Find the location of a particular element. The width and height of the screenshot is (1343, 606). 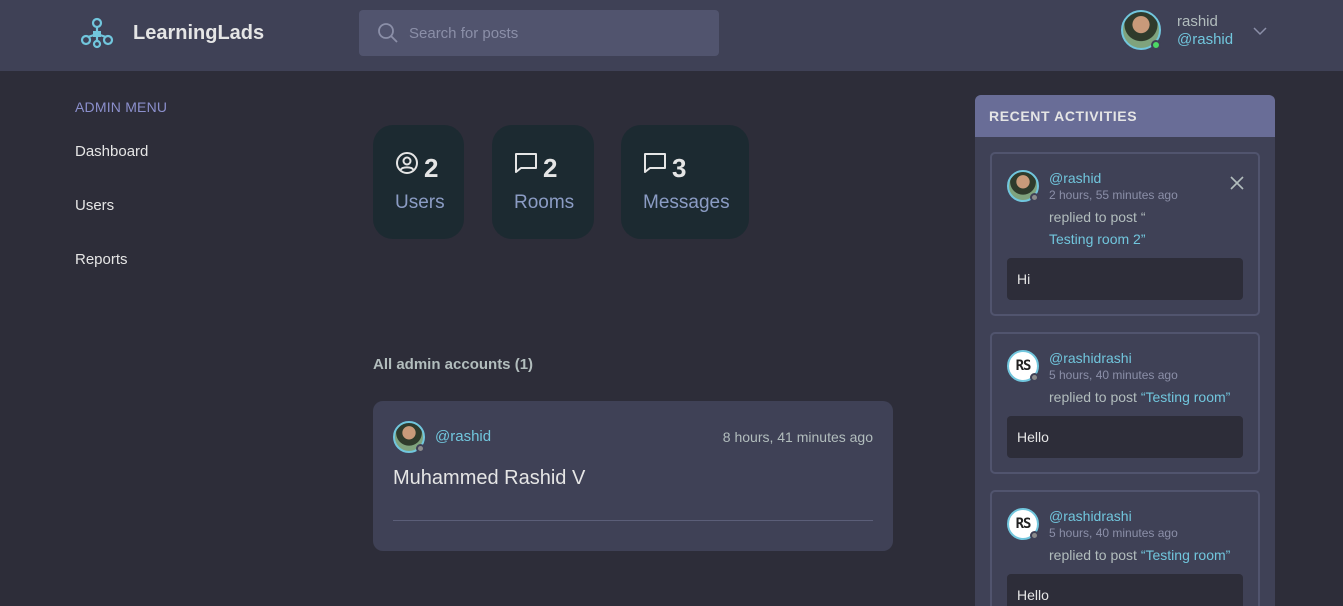

divider is located at coordinates (633, 520).